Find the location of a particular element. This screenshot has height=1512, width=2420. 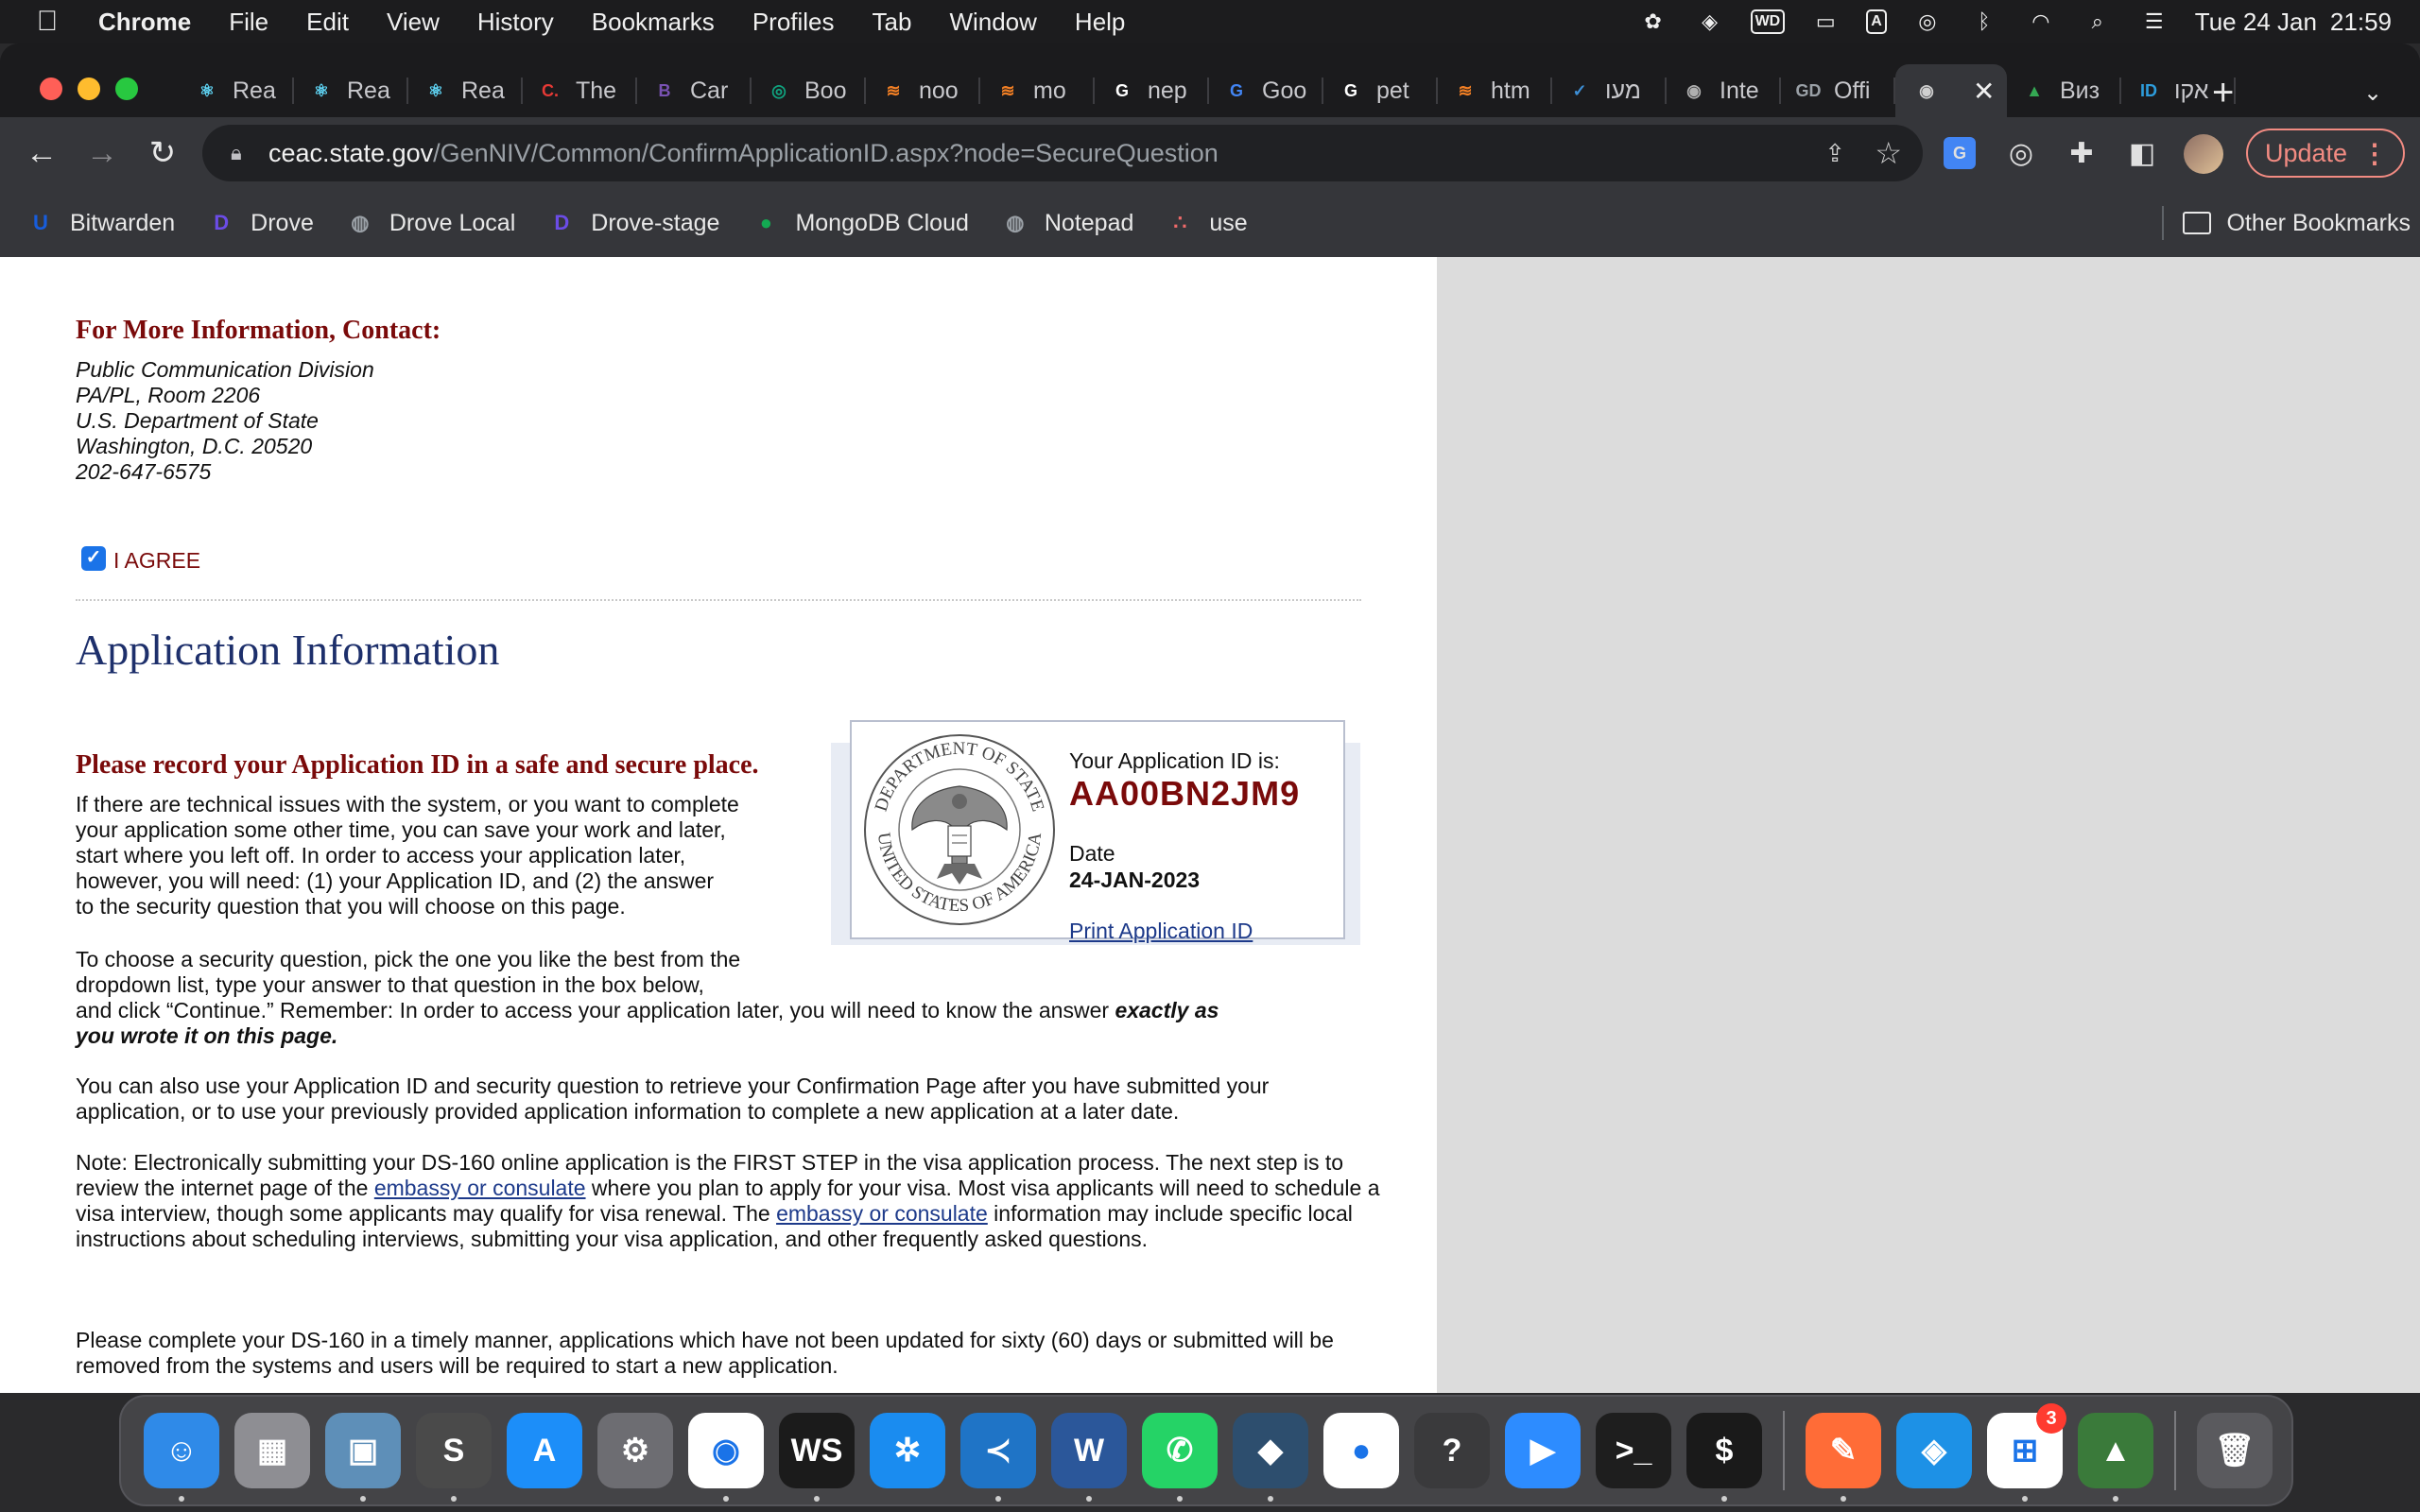

bluetooth-icon: ᛒ is located at coordinates (1984, 22).